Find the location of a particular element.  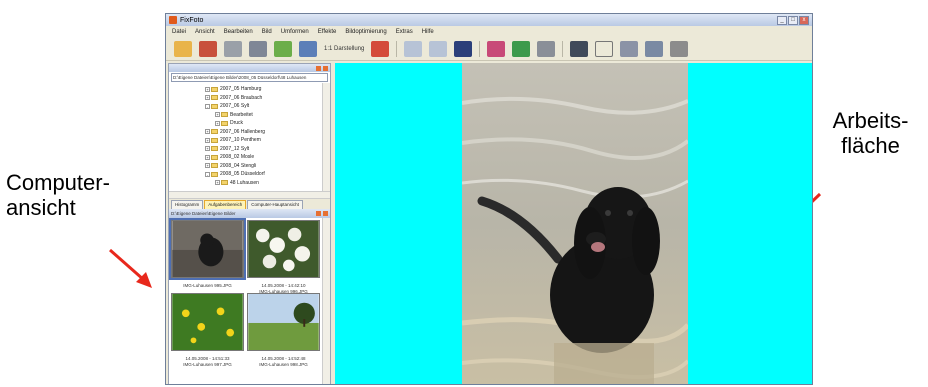

thumbnail-filename: IMG-Luhausen 998.JPG is located at coordinates (283, 364).